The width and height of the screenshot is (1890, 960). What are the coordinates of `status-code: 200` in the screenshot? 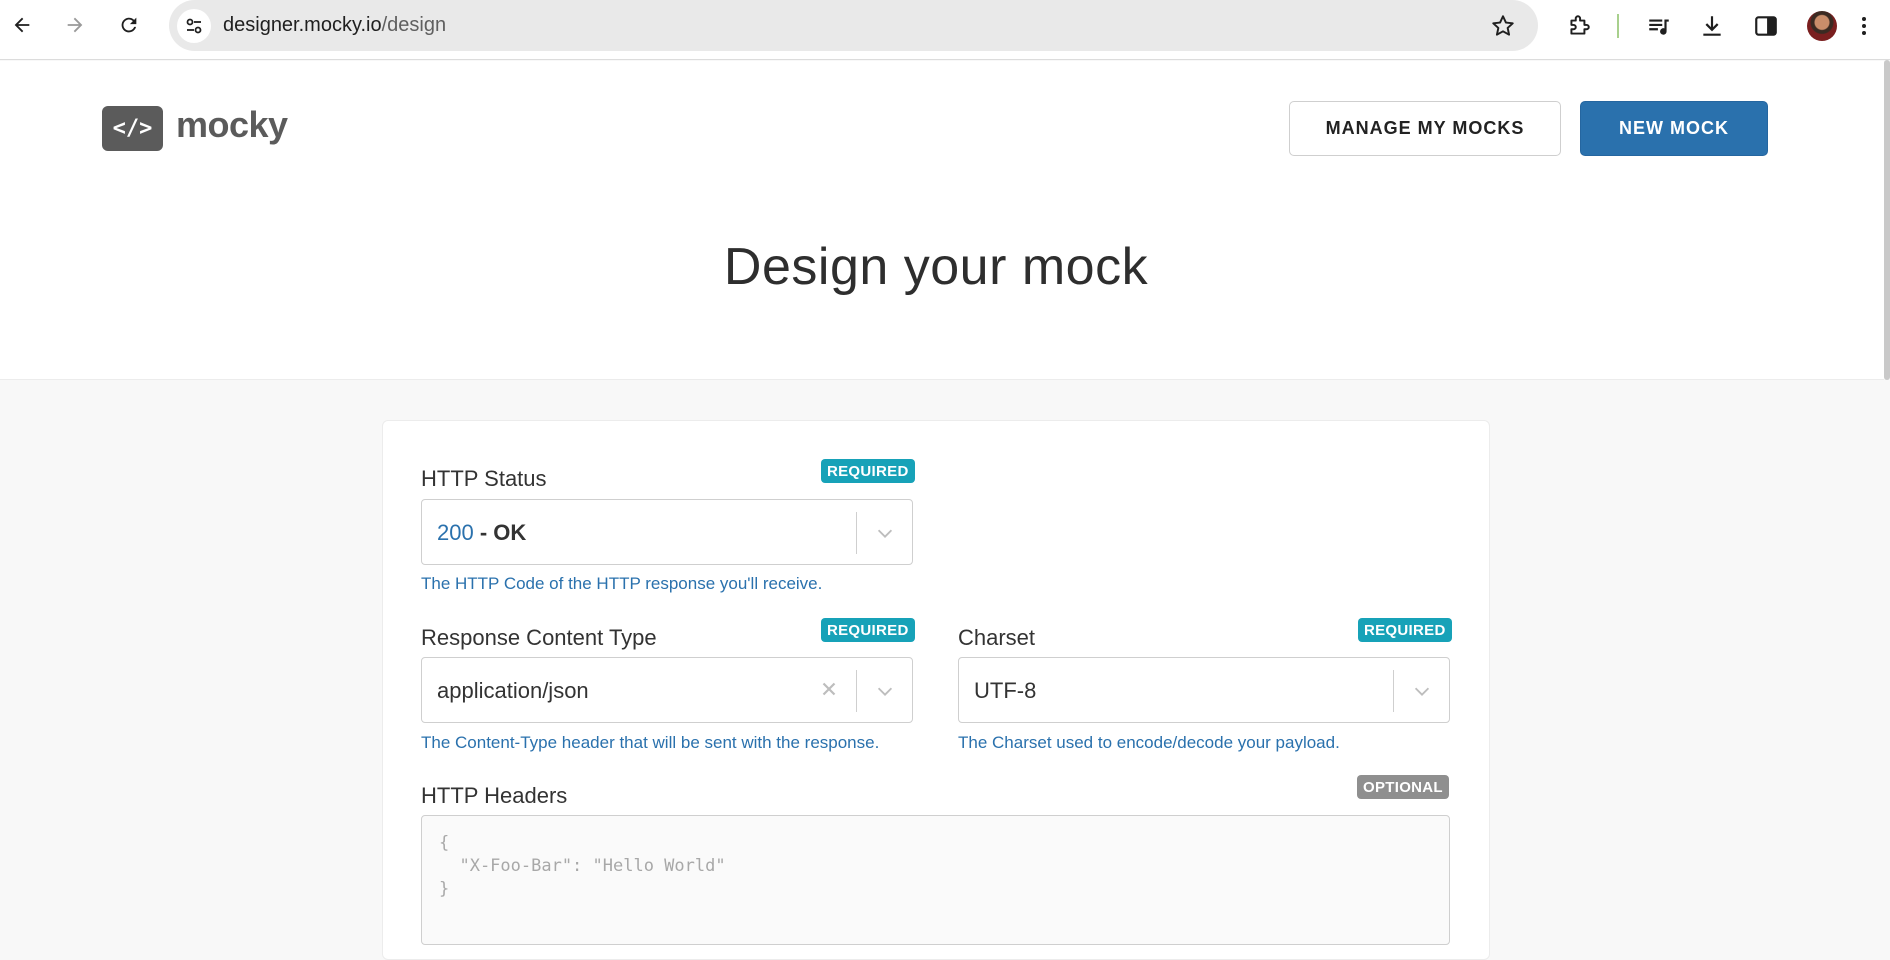 It's located at (455, 532).